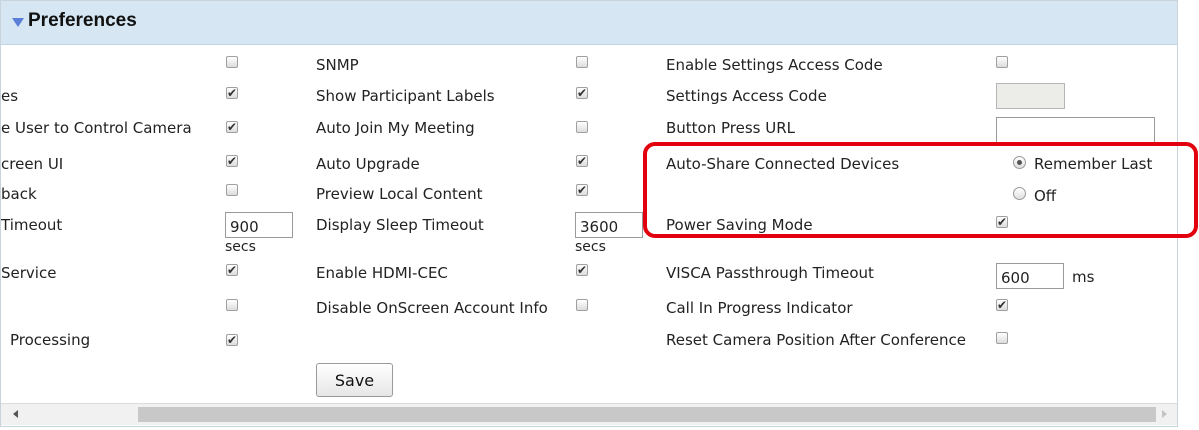 This screenshot has height=430, width=1199. What do you see at coordinates (746, 96) in the screenshot?
I see `settings-access-code-label: Settings Access Code` at bounding box center [746, 96].